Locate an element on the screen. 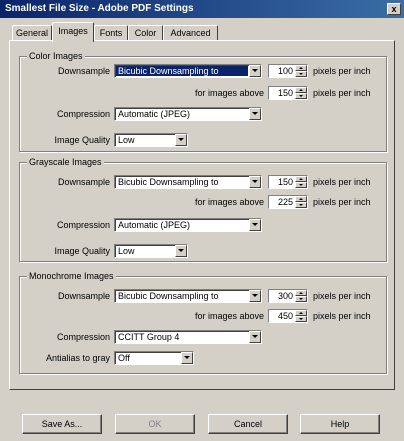  monochrome-compression-label: Compression is located at coordinates (83, 337).